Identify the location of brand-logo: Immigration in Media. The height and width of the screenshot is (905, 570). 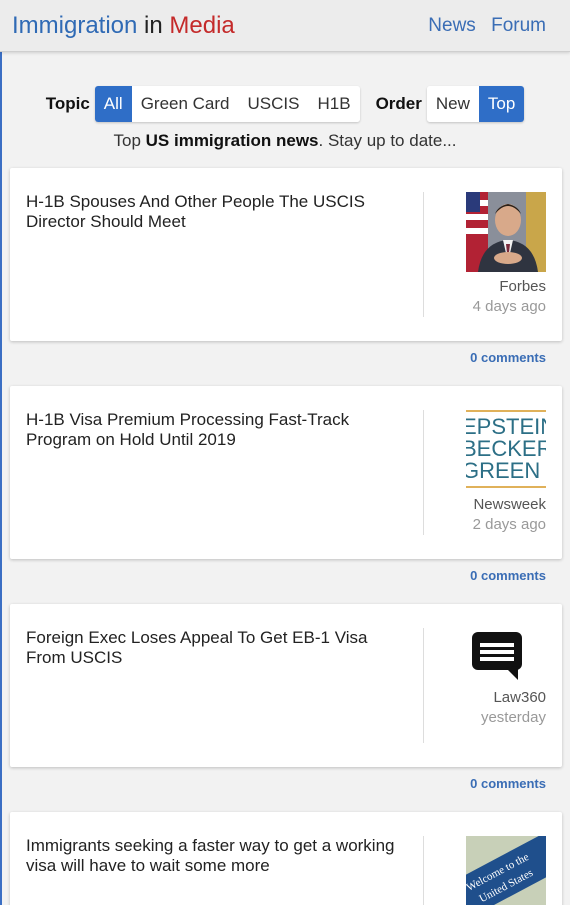
(123, 26).